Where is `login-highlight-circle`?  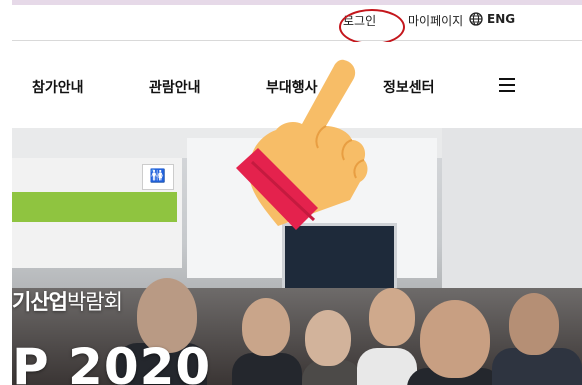 login-highlight-circle is located at coordinates (372, 27).